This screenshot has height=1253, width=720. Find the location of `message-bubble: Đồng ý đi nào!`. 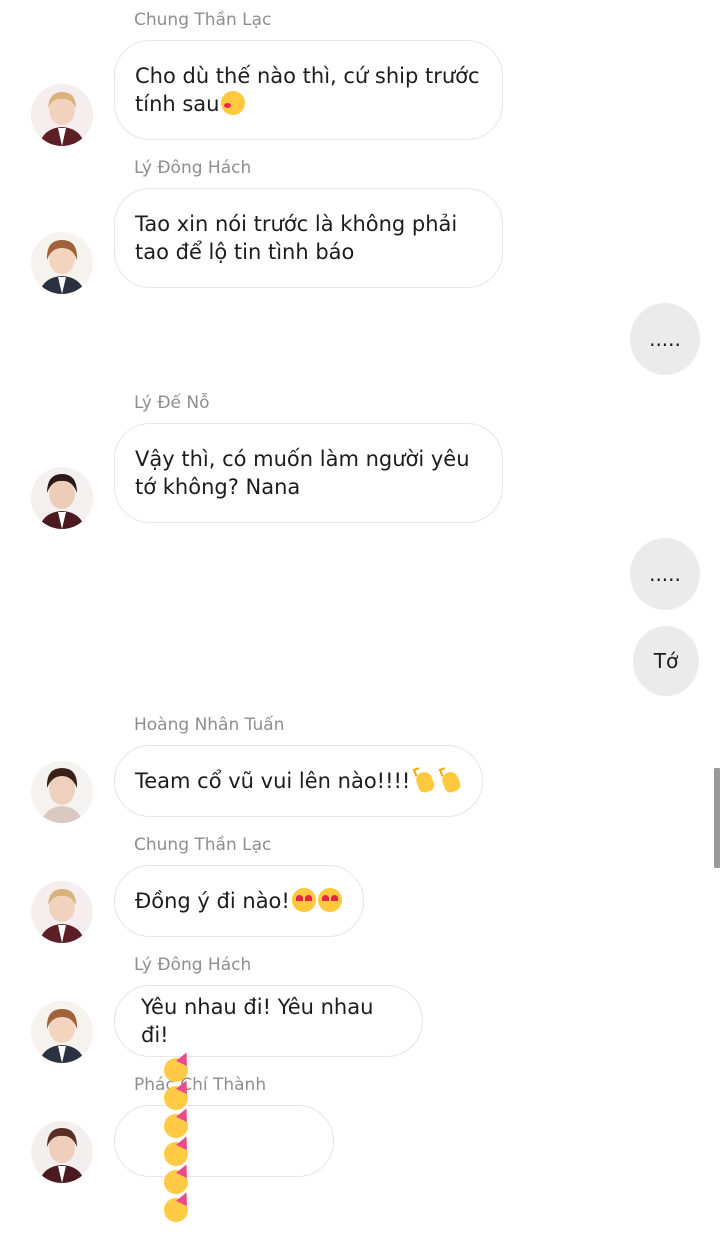

message-bubble: Đồng ý đi nào! is located at coordinates (239, 901).